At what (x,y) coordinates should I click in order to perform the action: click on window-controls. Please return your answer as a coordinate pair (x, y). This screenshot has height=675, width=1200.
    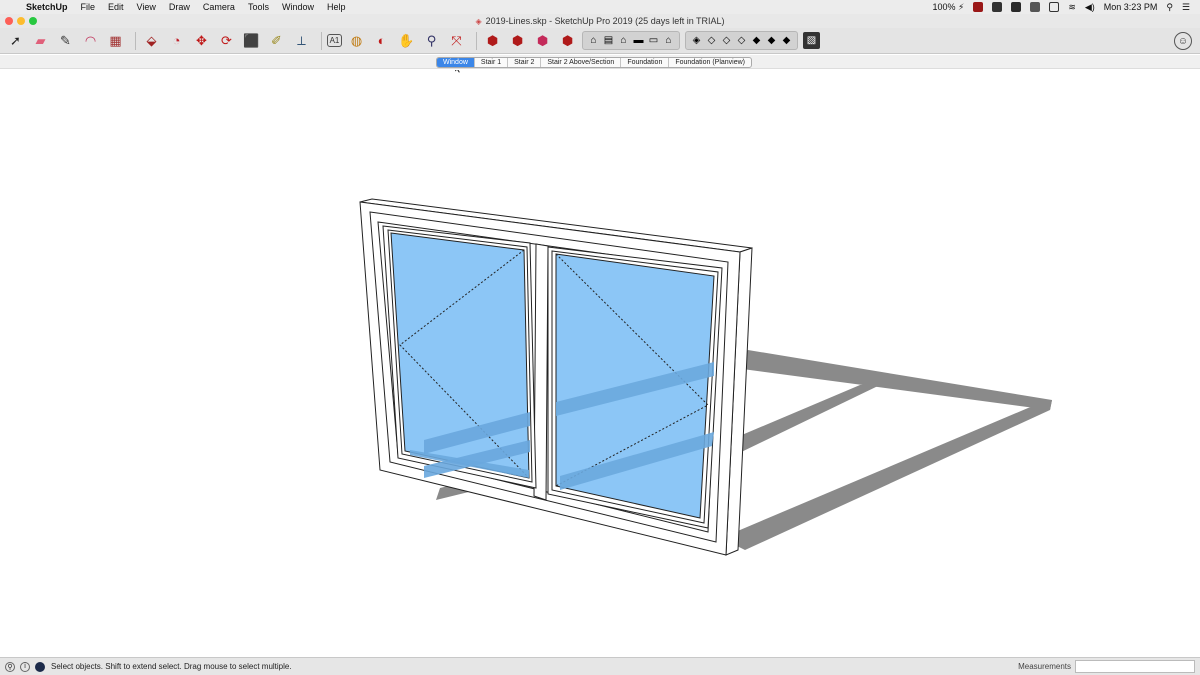
    Looking at the image, I should click on (21, 21).